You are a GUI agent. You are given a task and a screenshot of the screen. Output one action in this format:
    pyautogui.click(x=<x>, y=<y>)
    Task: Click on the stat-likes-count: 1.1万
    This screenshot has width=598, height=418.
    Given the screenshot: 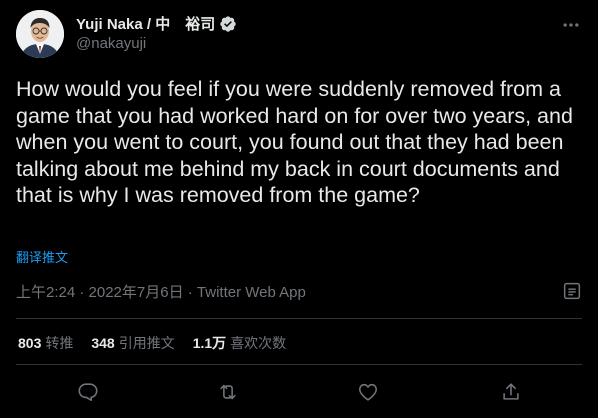 What is the action you would take?
    pyautogui.click(x=209, y=343)
    